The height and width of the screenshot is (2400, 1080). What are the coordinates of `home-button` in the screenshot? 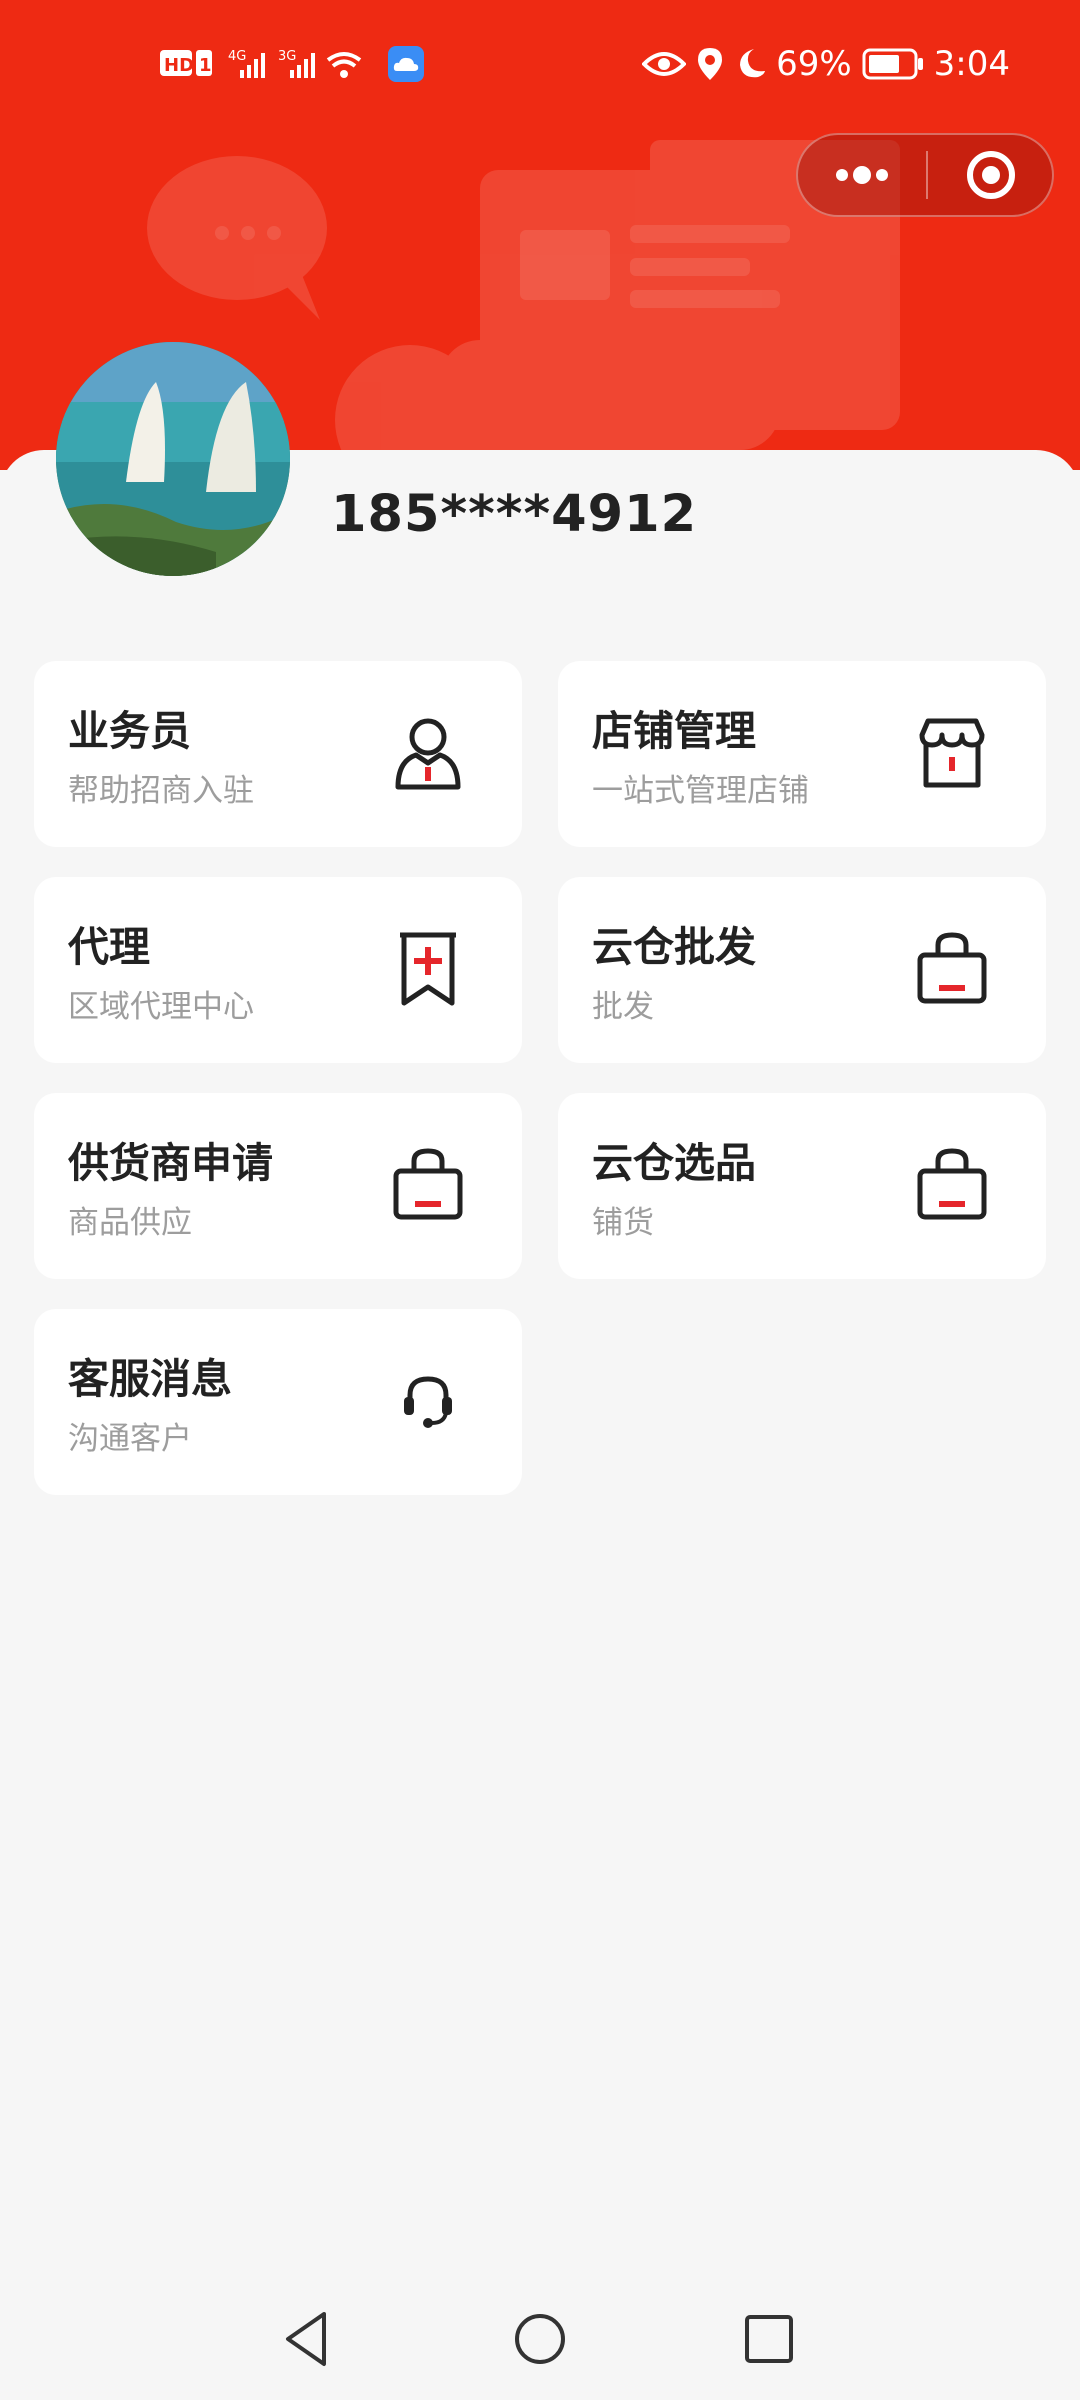 It's located at (540, 2339).